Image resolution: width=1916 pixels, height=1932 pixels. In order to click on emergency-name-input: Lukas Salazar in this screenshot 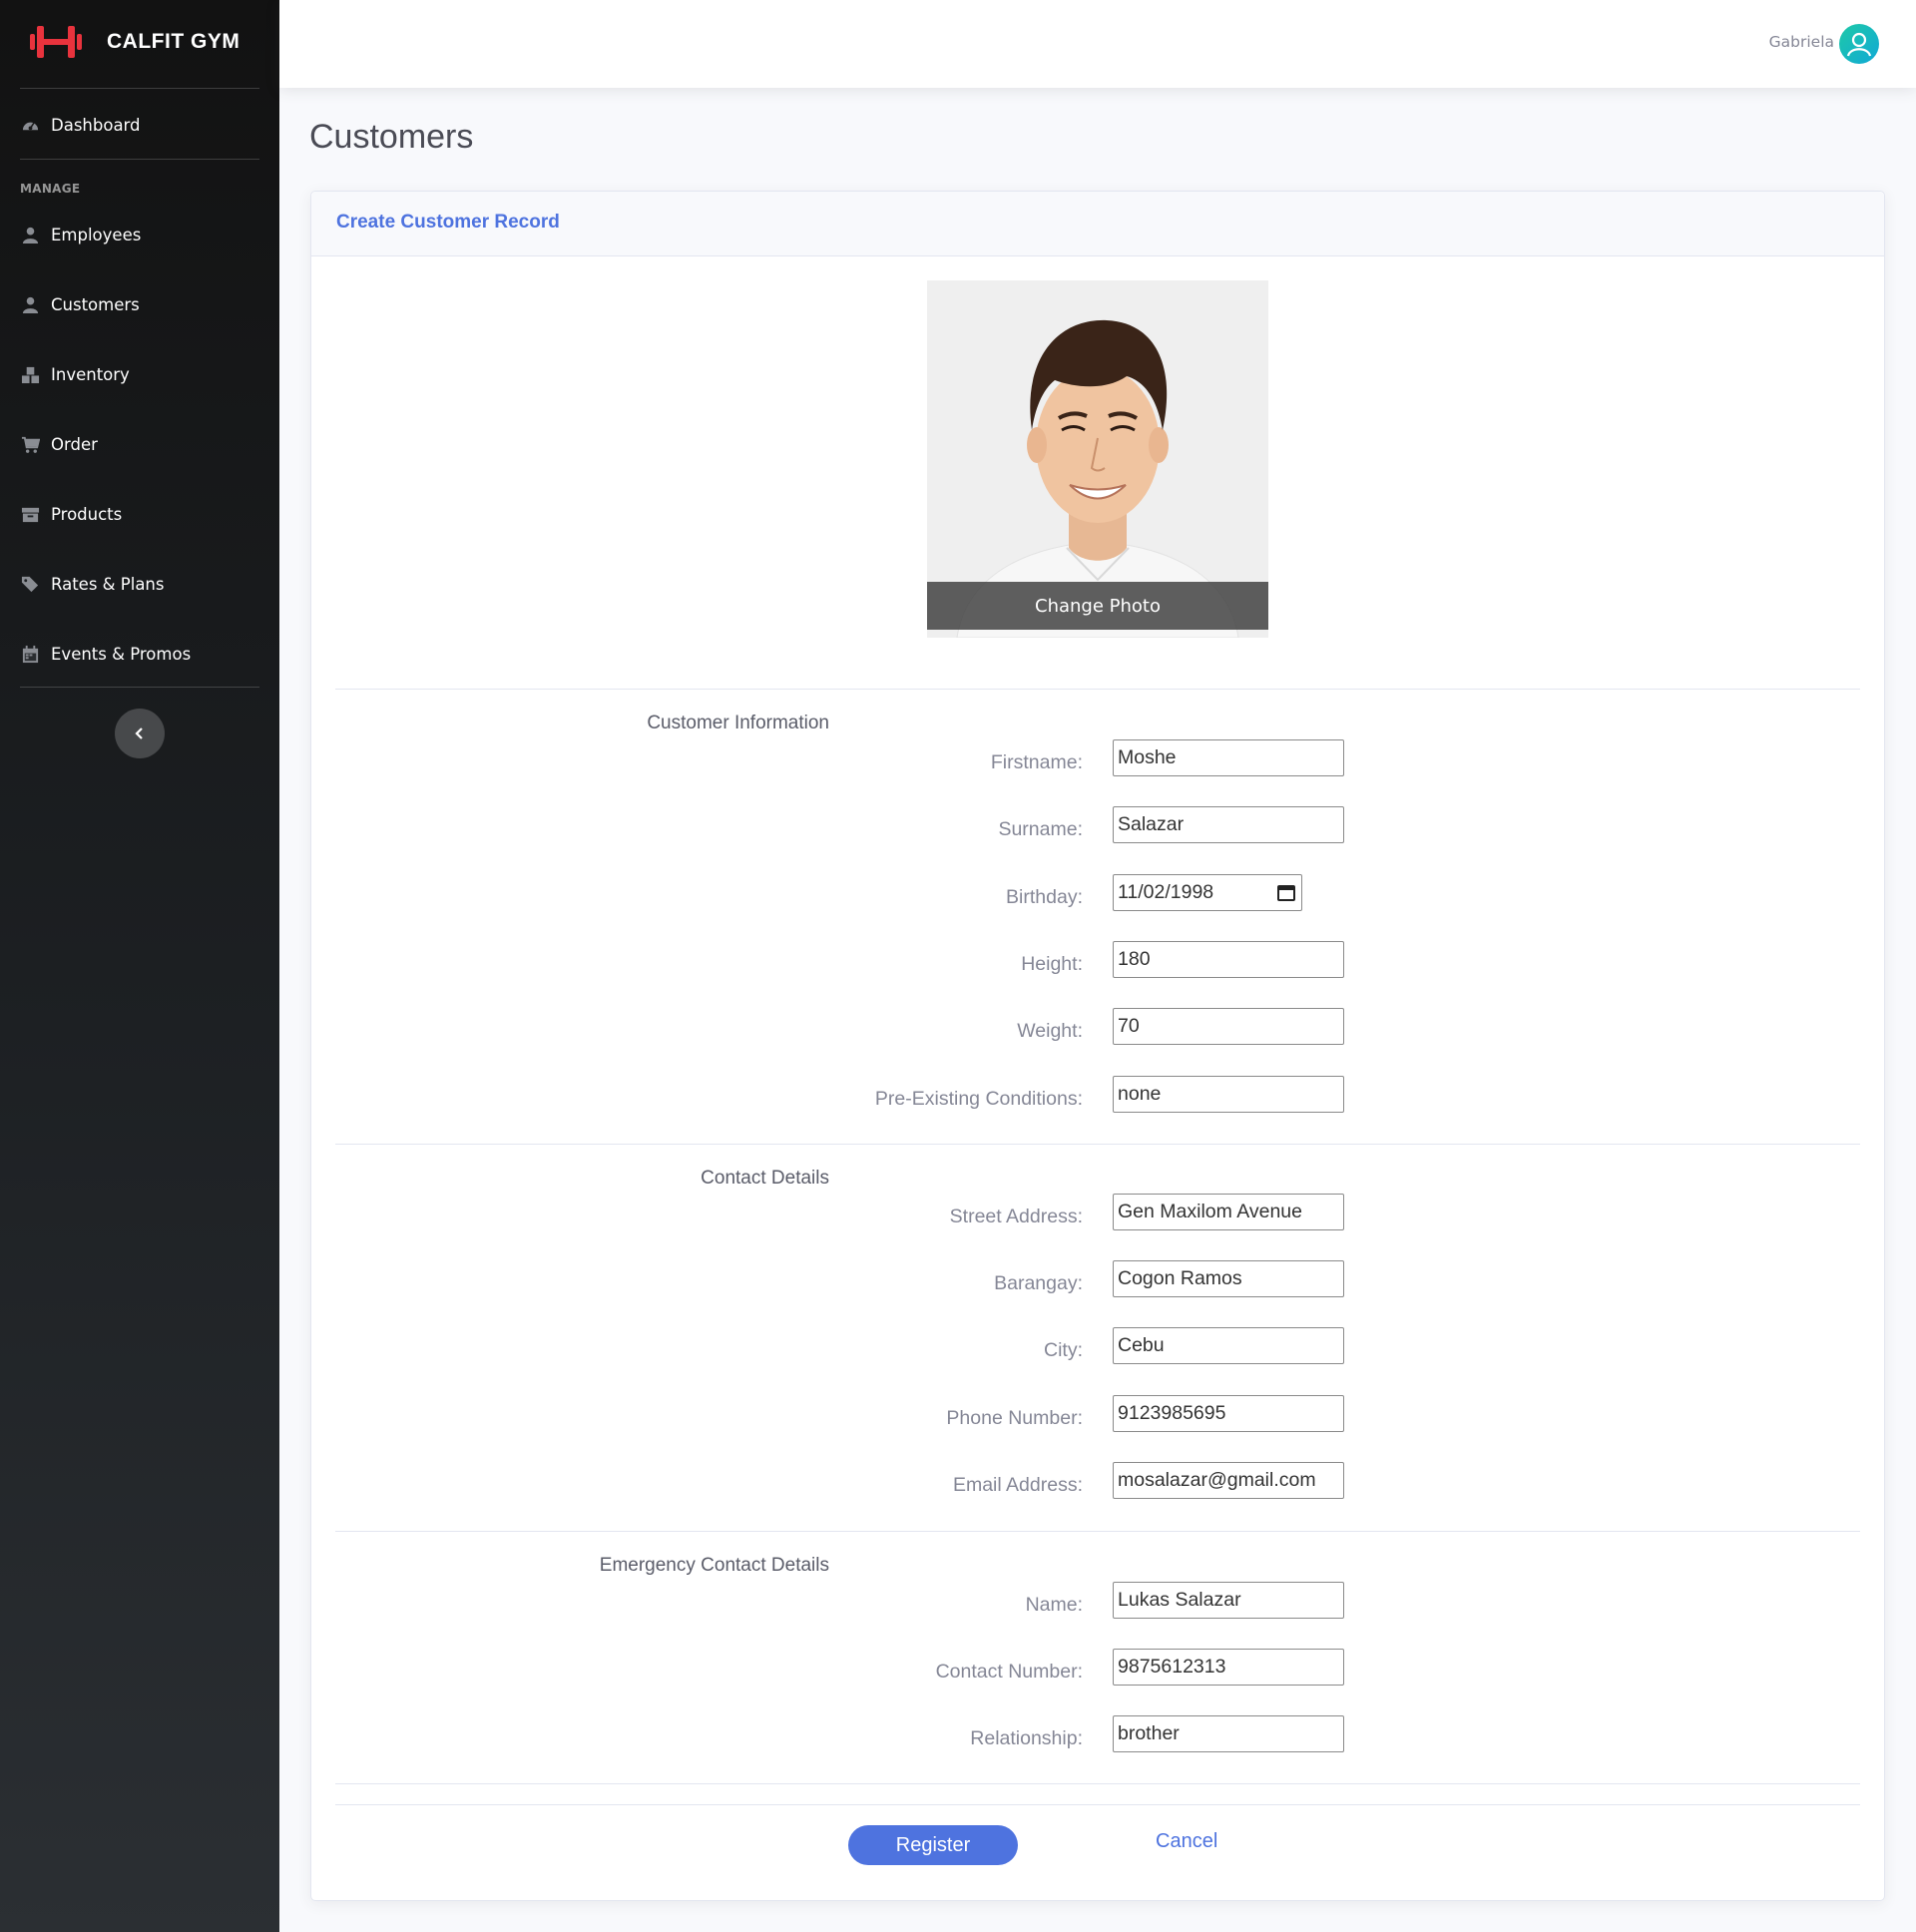, I will do `click(1228, 1600)`.